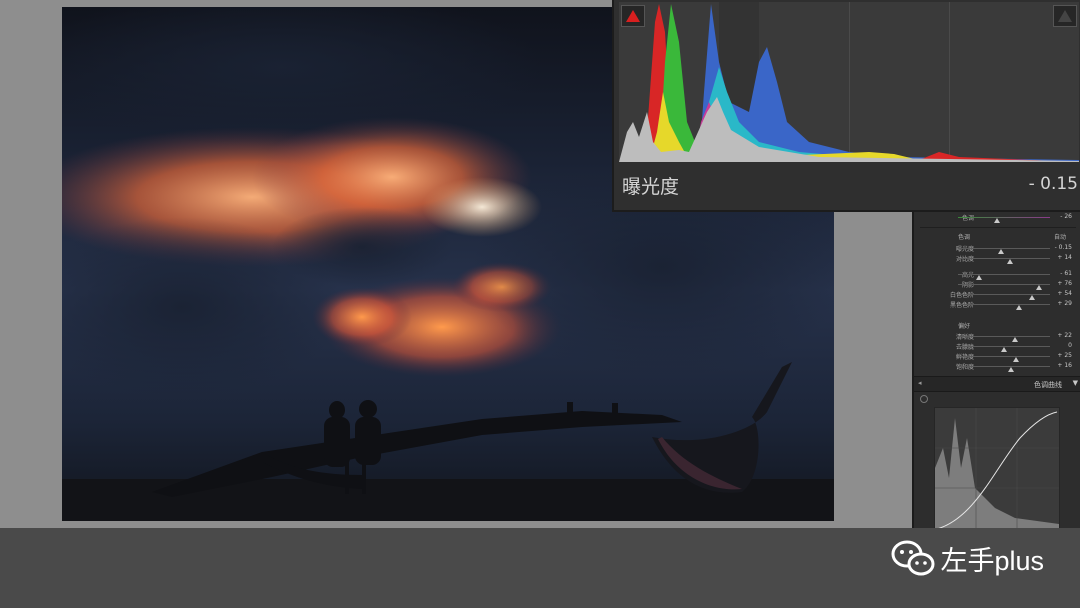 The width and height of the screenshot is (1080, 608). I want to click on slider-row: 白色色阶 + 54, so click(997, 294).